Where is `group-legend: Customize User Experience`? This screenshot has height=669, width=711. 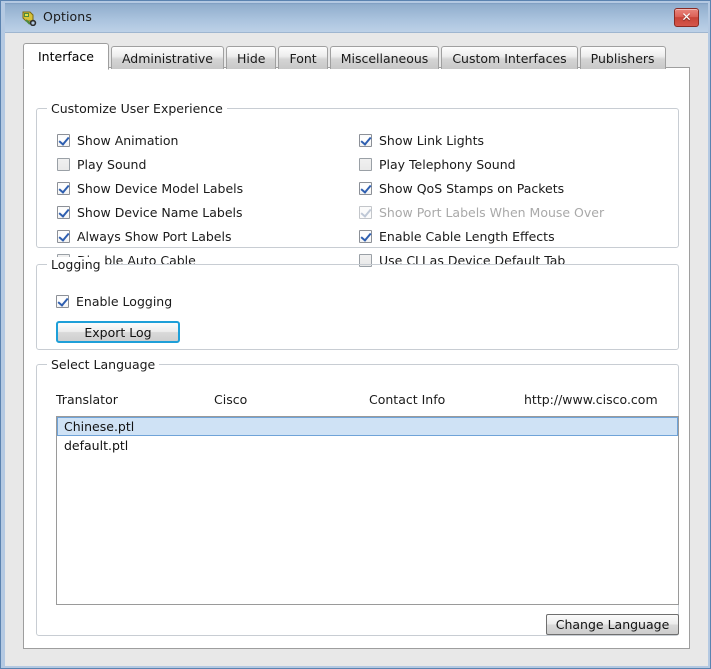 group-legend: Customize User Experience is located at coordinates (137, 108).